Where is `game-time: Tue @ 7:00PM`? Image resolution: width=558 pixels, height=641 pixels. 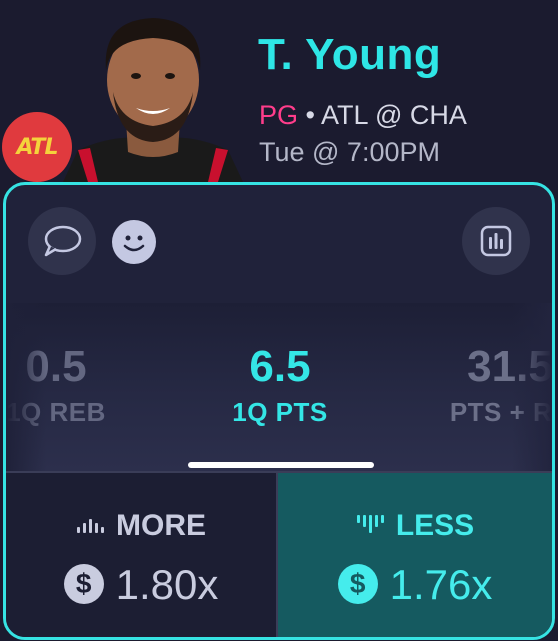
game-time: Tue @ 7:00PM is located at coordinates (349, 152).